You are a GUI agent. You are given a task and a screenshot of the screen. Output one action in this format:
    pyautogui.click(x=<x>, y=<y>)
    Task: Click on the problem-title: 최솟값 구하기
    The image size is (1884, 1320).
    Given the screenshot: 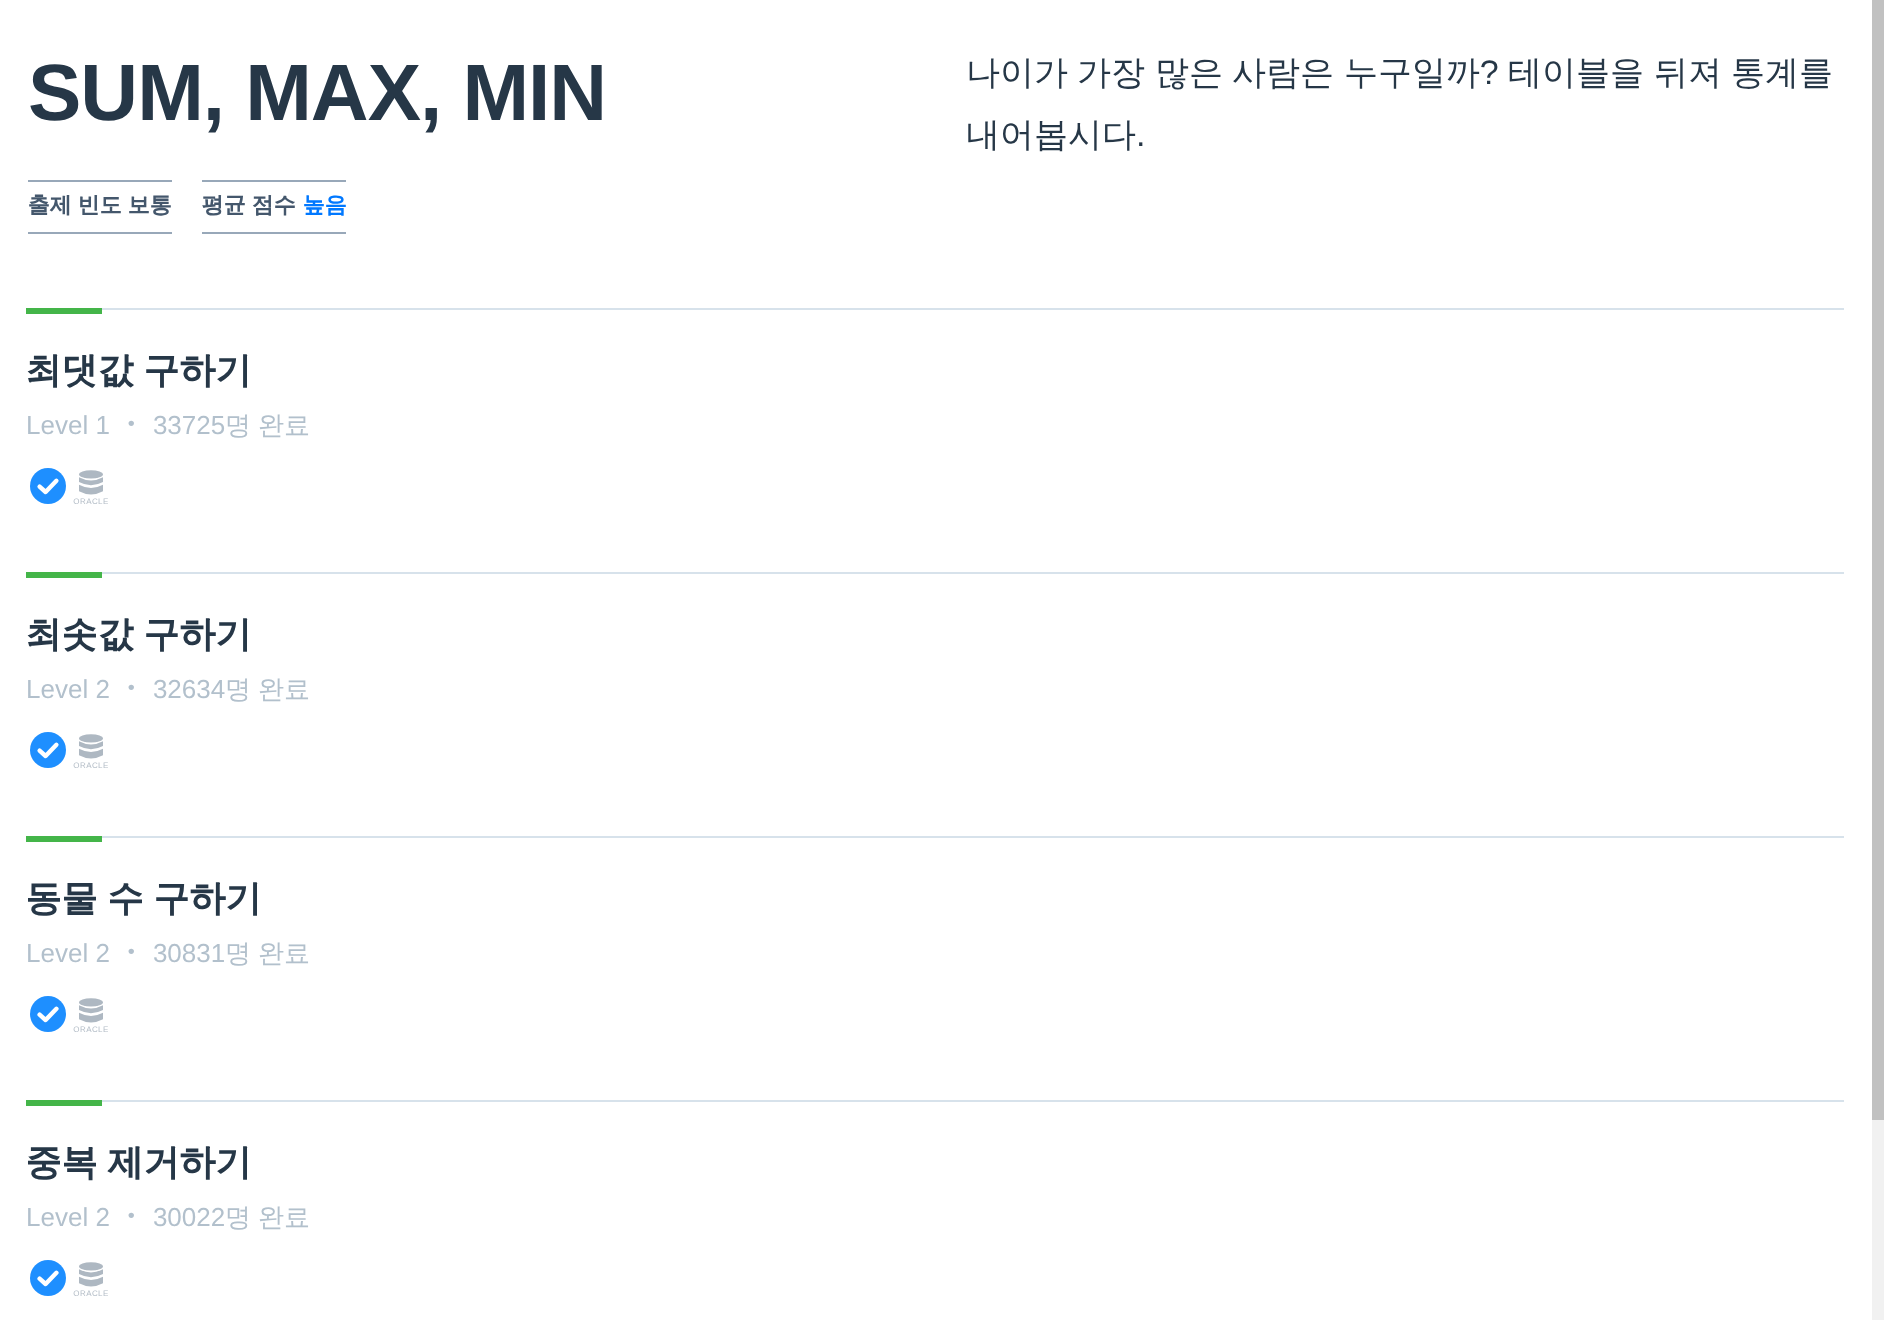 What is the action you would take?
    pyautogui.click(x=139, y=634)
    